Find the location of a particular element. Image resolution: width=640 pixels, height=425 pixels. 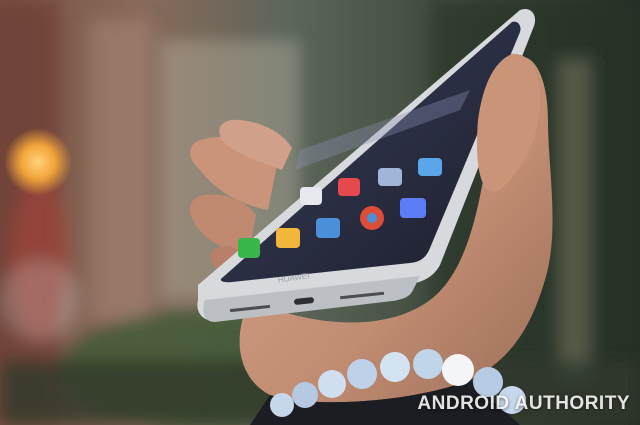

mail-icon is located at coordinates (288, 238).